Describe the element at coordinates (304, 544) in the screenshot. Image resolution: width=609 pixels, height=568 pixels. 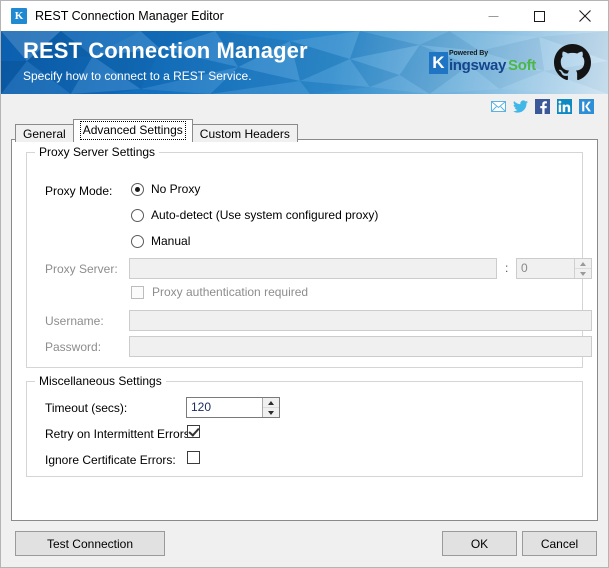
I see `dialog-footer: Test Connection OK Cancel` at that location.